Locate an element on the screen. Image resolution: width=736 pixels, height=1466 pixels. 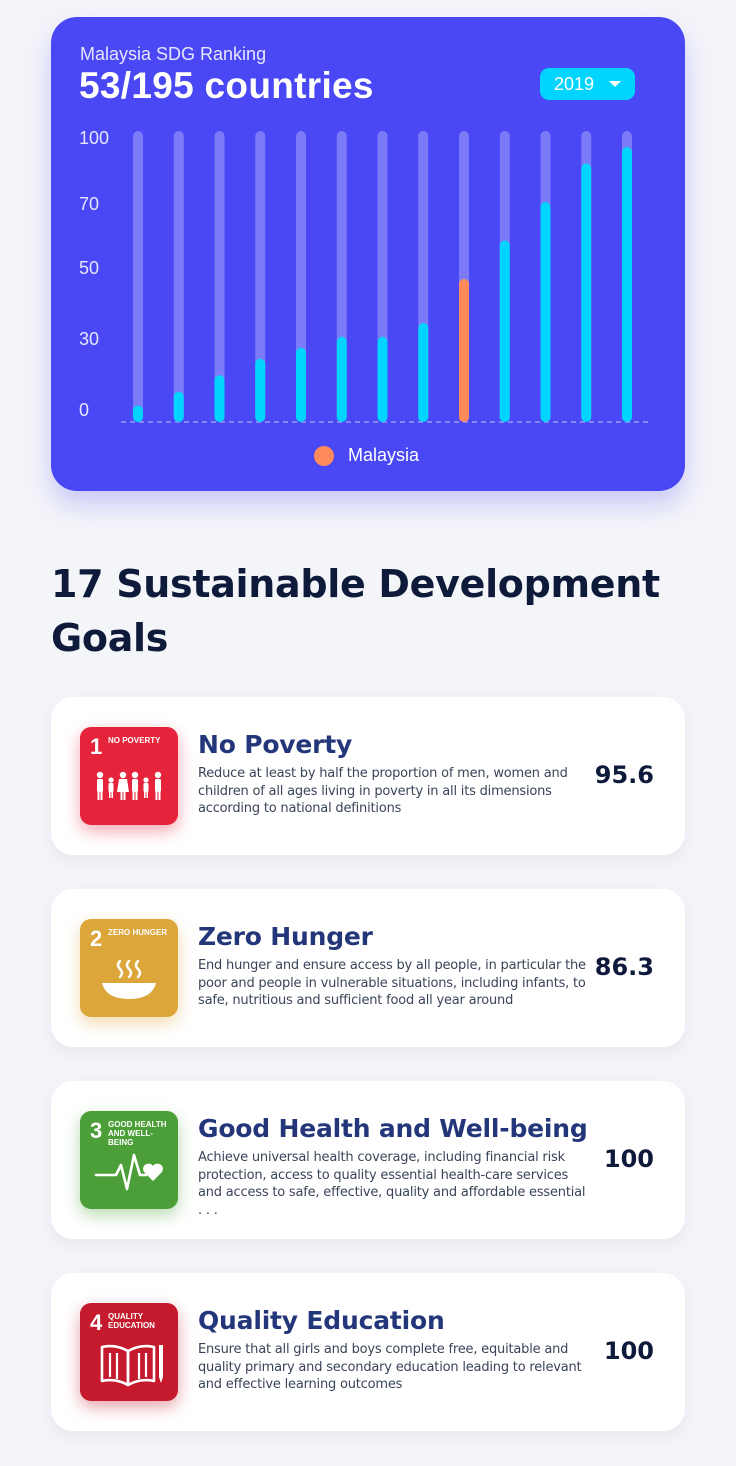
y-tick-label: 30 is located at coordinates (89, 339).